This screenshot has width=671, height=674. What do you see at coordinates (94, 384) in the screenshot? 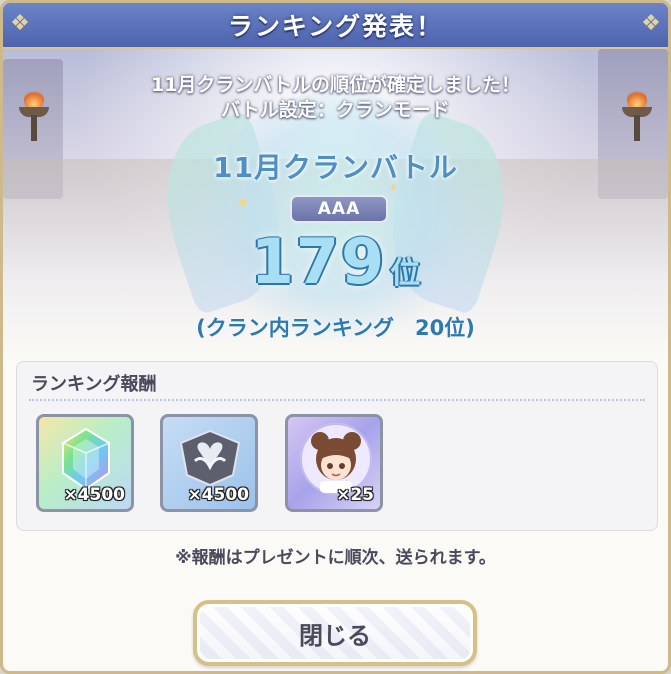
I see `reward-title: ランキング報酬` at bounding box center [94, 384].